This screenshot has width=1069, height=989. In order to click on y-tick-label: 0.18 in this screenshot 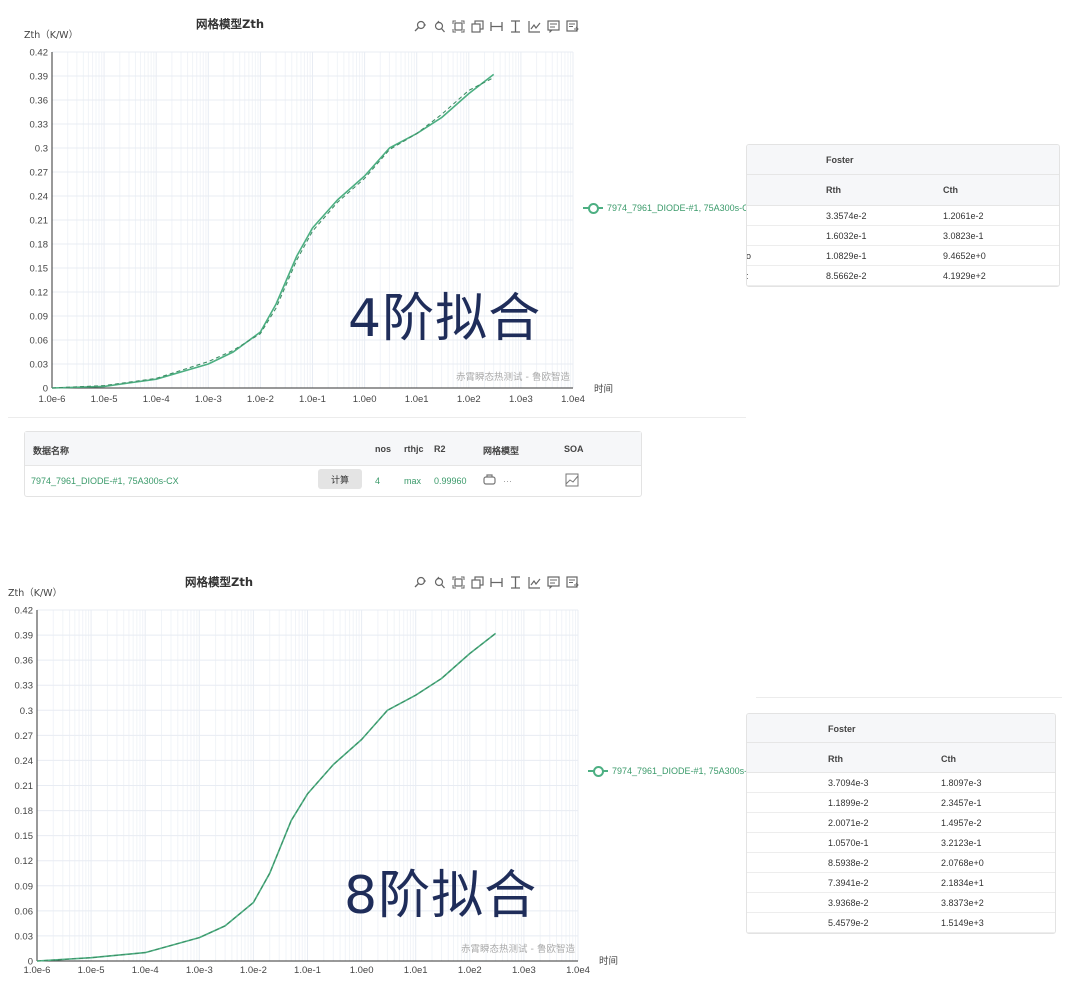, I will do `click(39, 245)`.